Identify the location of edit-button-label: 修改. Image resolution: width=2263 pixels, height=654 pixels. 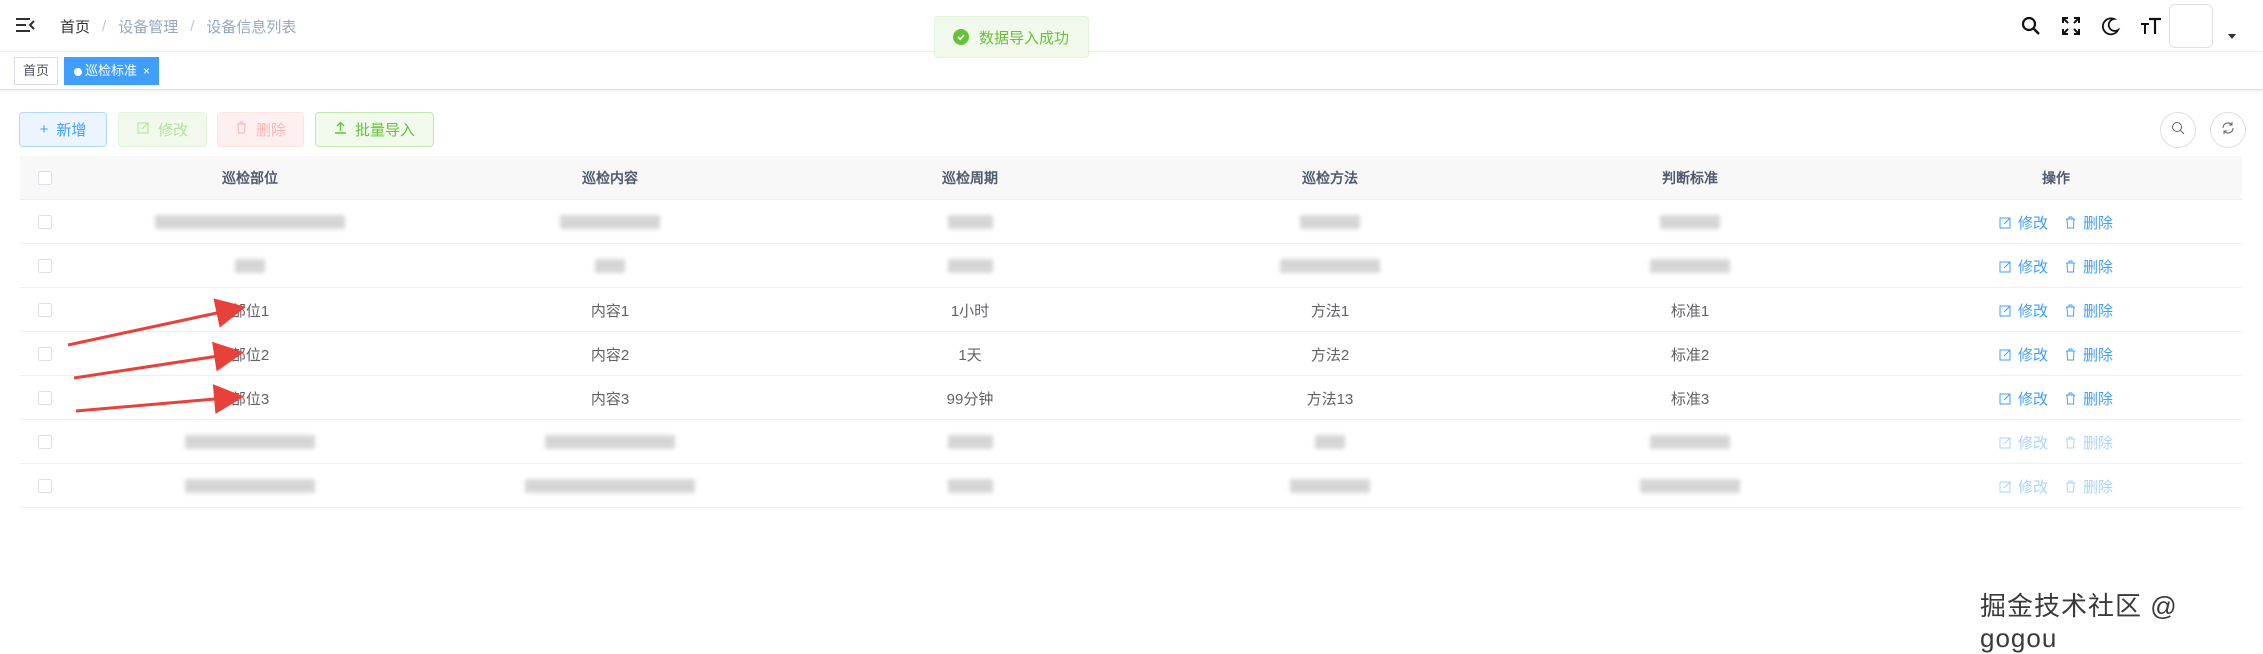
(172, 130).